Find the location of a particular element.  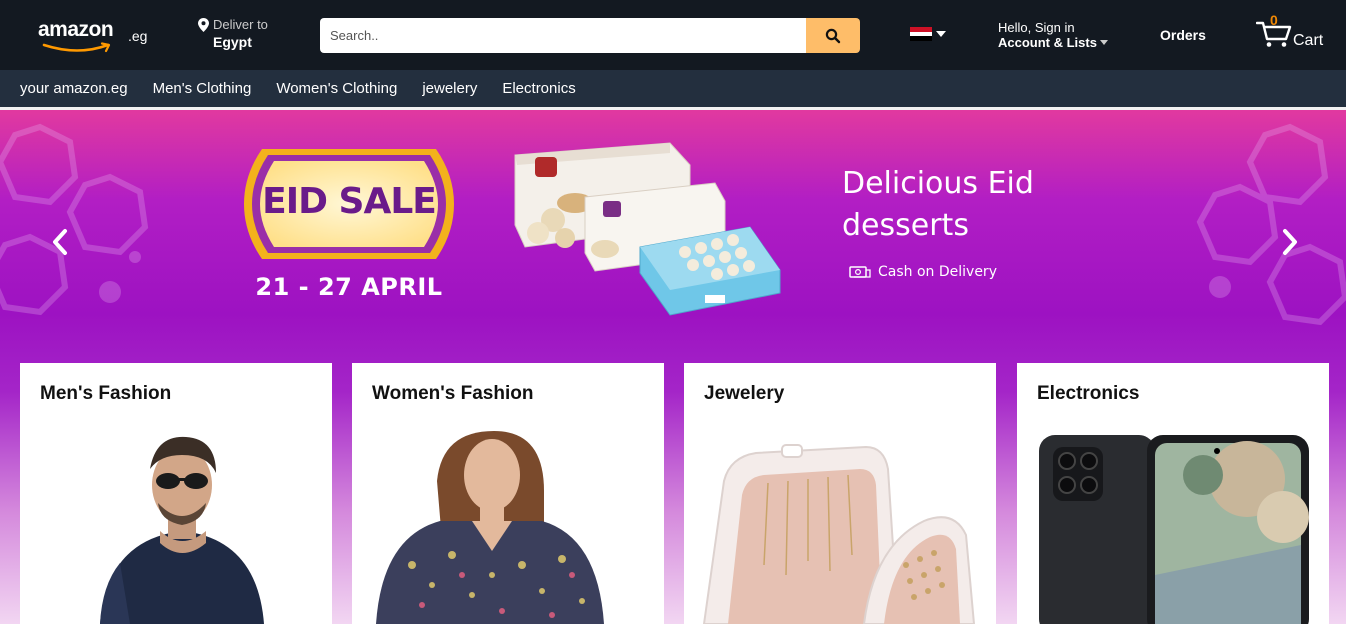

search-icon is located at coordinates (833, 35).